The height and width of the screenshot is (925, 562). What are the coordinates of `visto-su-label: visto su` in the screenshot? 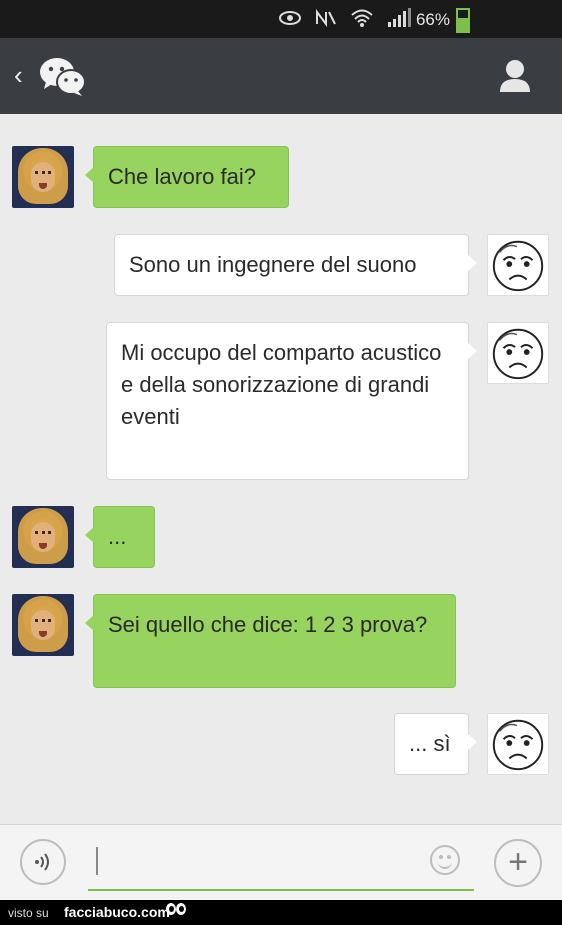 It's located at (28, 913).